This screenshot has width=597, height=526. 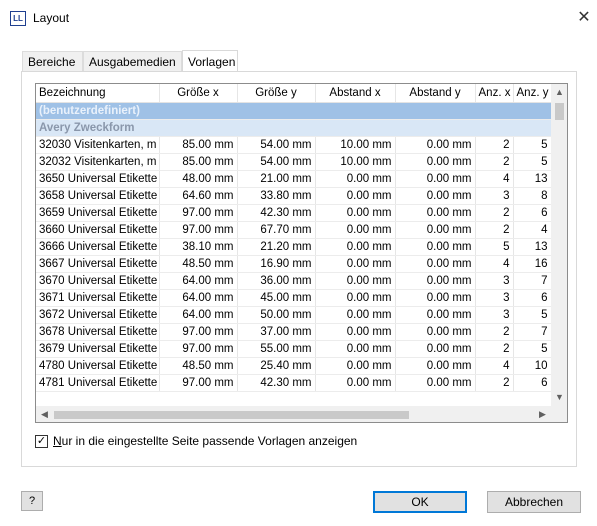 I want to click on help-button: ?, so click(x=32, y=501).